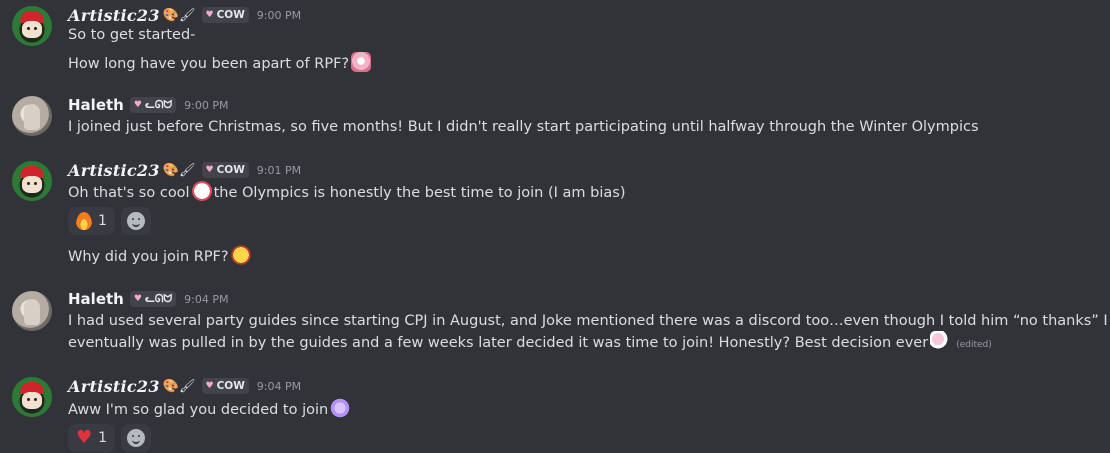  Describe the element at coordinates (84, 221) in the screenshot. I see `fire-icon` at that location.